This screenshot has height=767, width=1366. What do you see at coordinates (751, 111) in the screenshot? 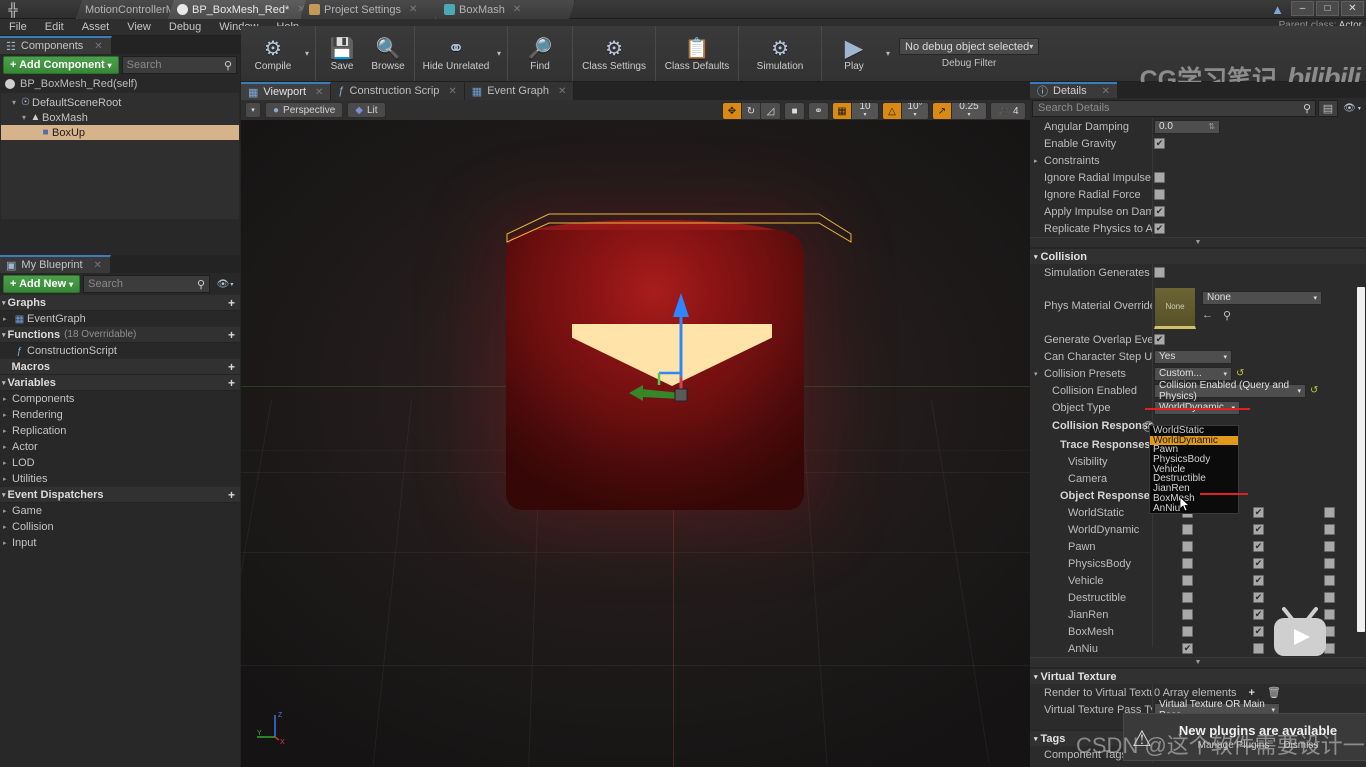
I see `rotate-mode-button: ↻` at bounding box center [751, 111].